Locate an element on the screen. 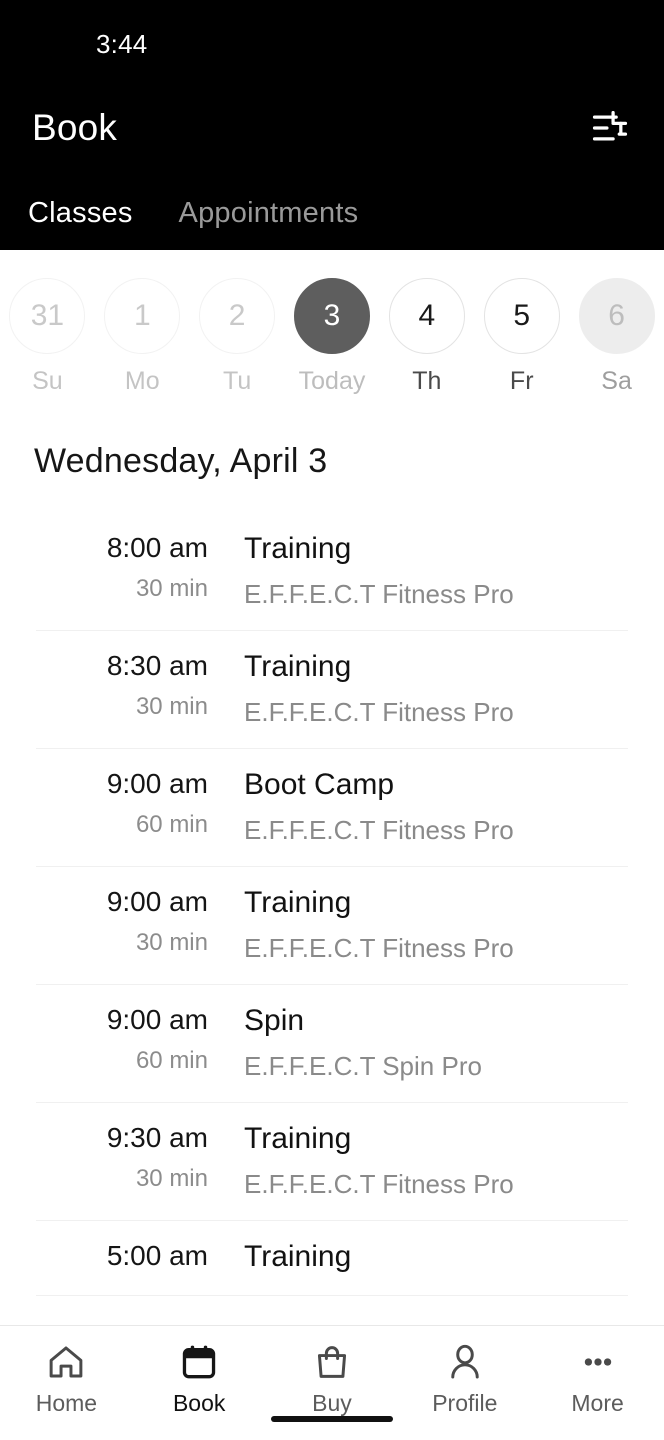 The height and width of the screenshot is (1440, 664). filter-button is located at coordinates (610, 128).